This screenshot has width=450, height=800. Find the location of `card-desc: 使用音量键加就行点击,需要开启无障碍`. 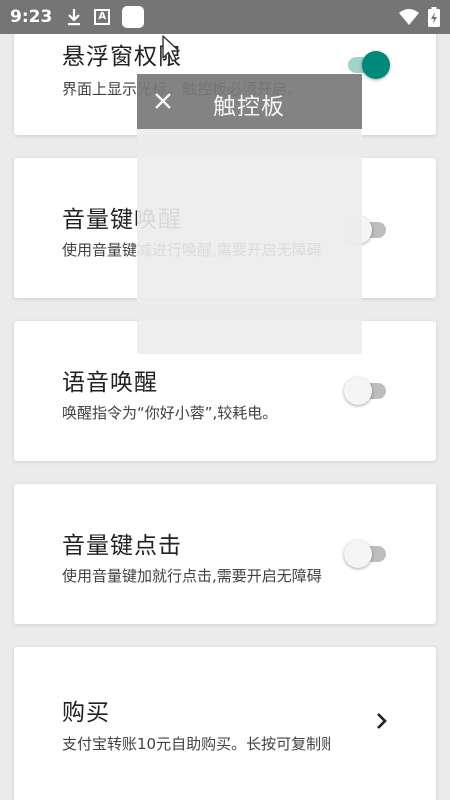

card-desc: 使用音量键加就行点击,需要开启无障碍 is located at coordinates (192, 576).